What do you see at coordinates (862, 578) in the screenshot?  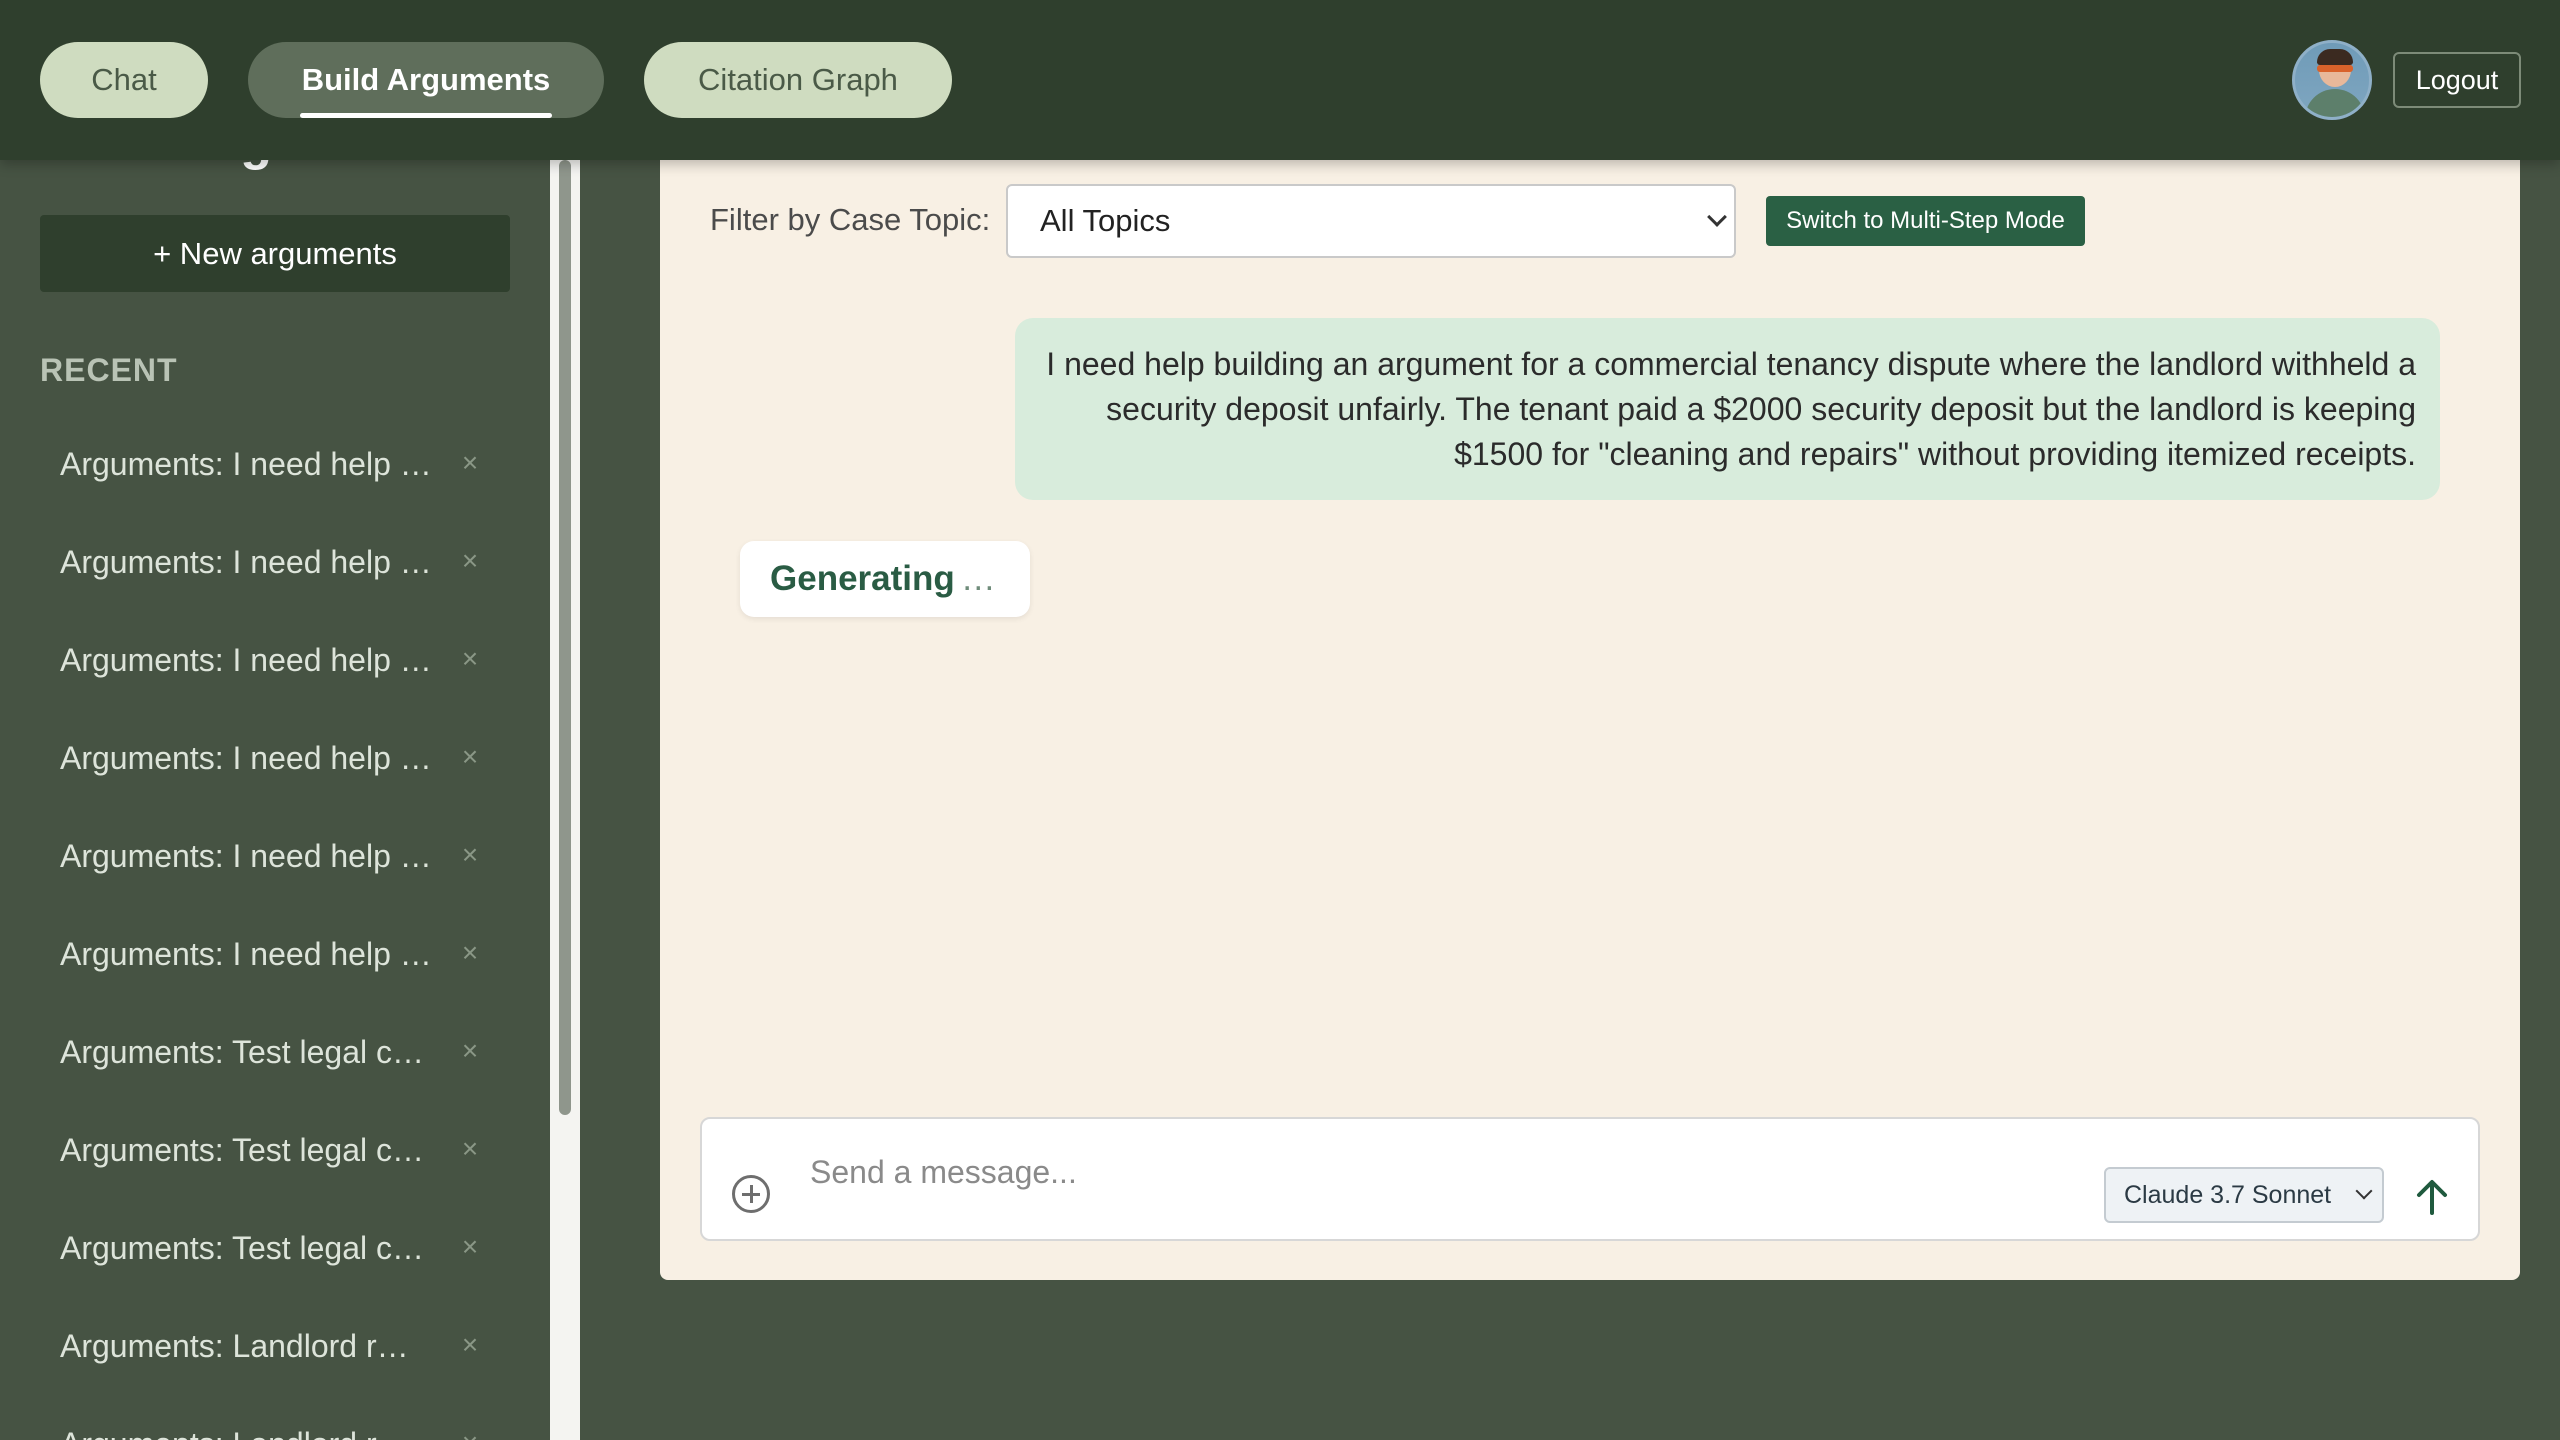 I see `generating-text: Generating` at bounding box center [862, 578].